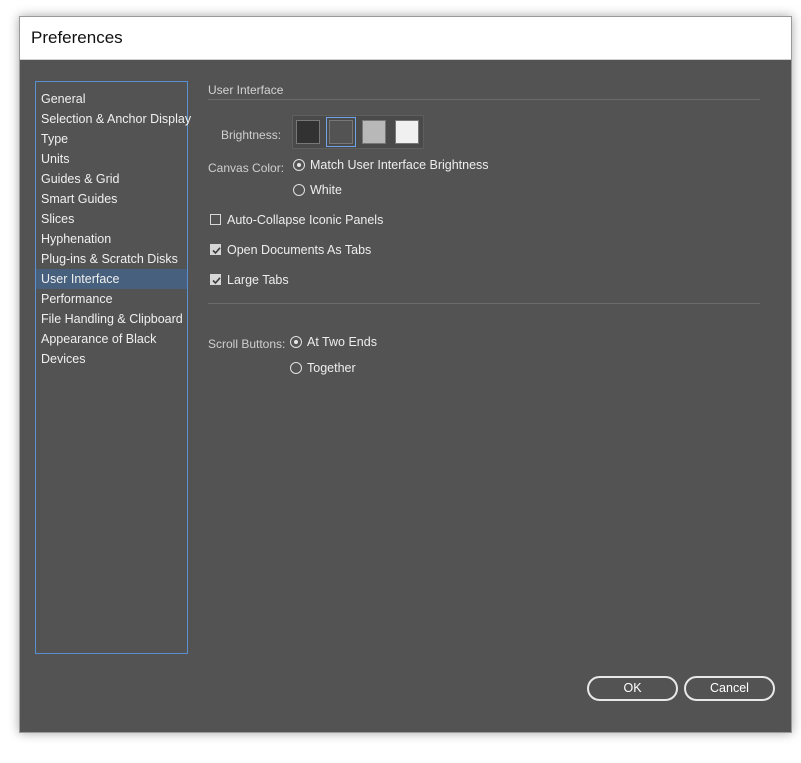 Image resolution: width=801 pixels, height=763 pixels. Describe the element at coordinates (247, 344) in the screenshot. I see `scroll-buttons-label: Scroll Buttons:` at that location.